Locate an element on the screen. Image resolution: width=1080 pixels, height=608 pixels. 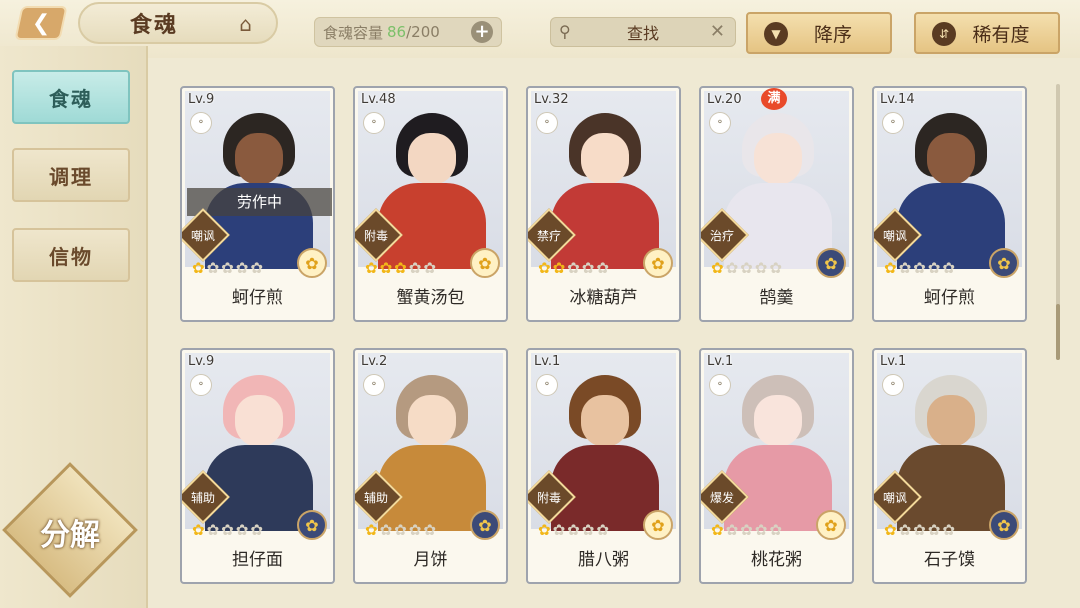
sort-order-button: ▼ 降序 is located at coordinates (819, 33).